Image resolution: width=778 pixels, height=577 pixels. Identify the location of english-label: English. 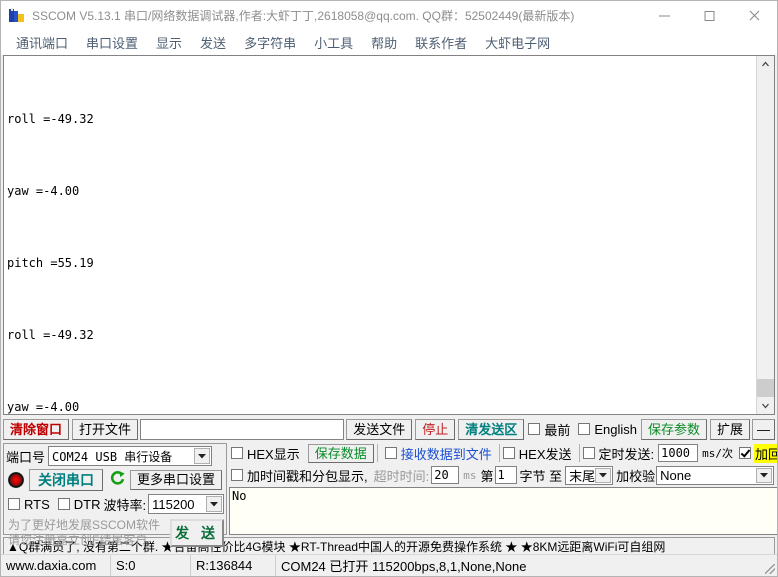
(615, 429).